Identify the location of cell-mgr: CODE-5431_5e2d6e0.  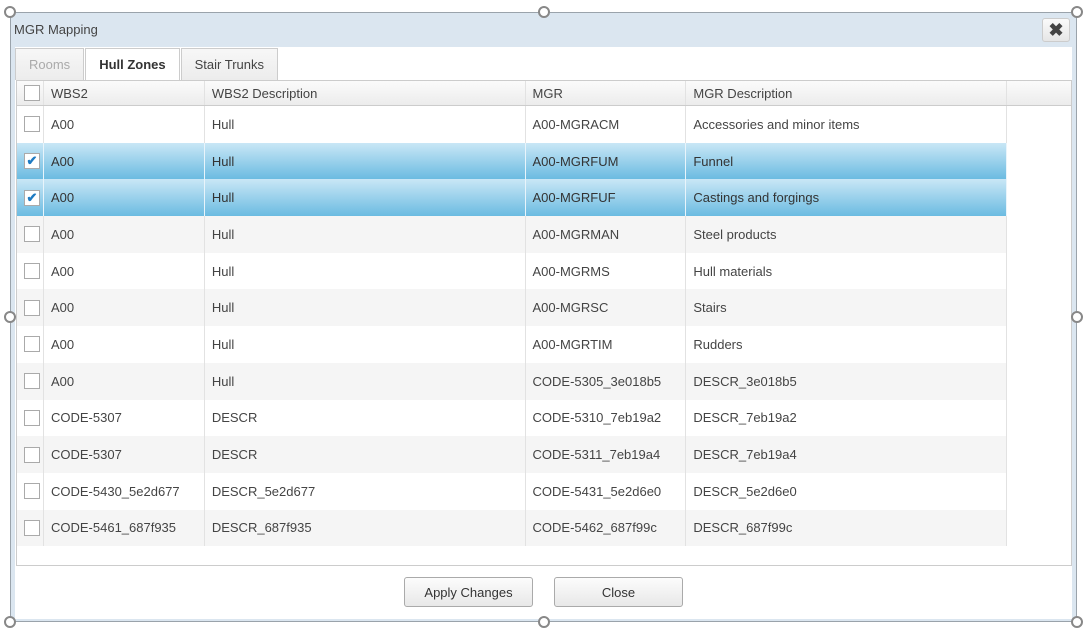
(606, 491).